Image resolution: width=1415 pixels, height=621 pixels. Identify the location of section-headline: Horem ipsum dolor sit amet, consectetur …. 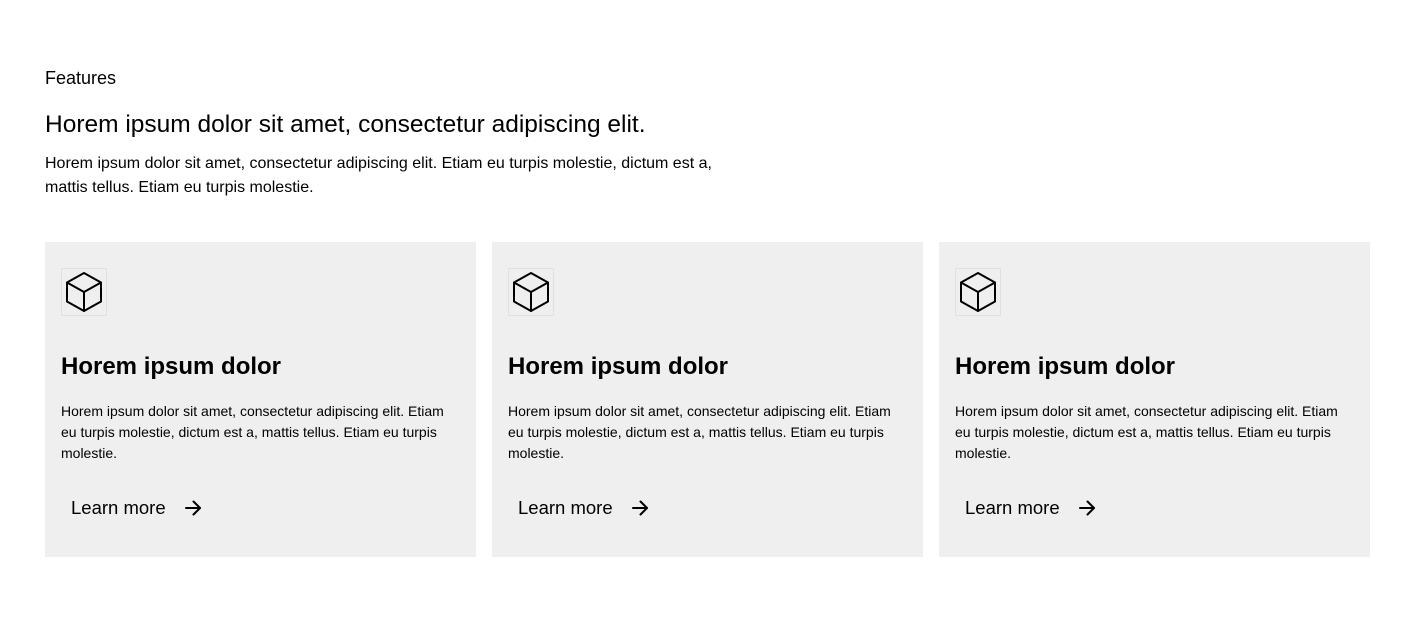
(345, 124).